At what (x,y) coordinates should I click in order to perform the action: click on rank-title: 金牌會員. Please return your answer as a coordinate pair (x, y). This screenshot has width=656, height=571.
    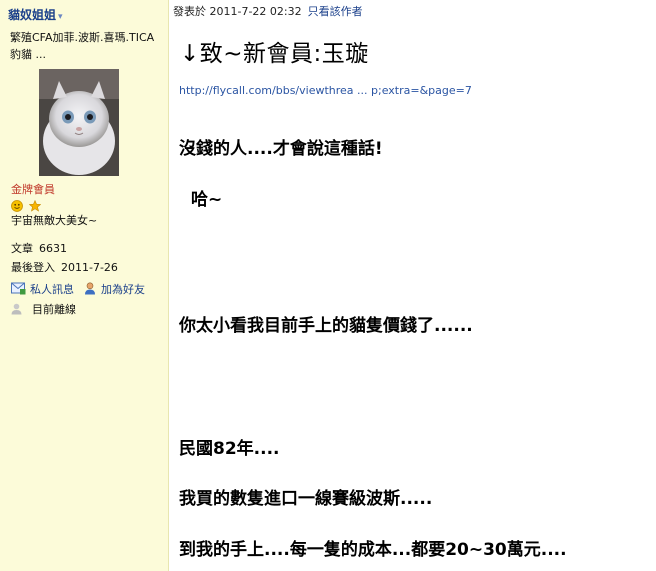
    Looking at the image, I should click on (33, 189).